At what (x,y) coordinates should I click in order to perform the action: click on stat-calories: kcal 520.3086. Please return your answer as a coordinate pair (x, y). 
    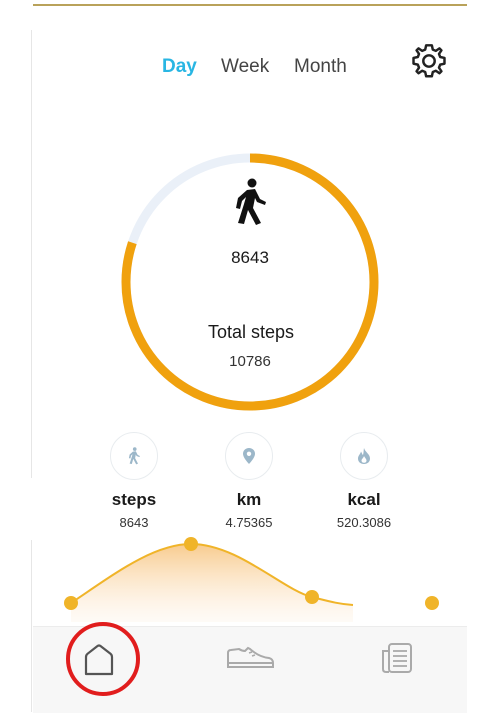
    Looking at the image, I should click on (364, 481).